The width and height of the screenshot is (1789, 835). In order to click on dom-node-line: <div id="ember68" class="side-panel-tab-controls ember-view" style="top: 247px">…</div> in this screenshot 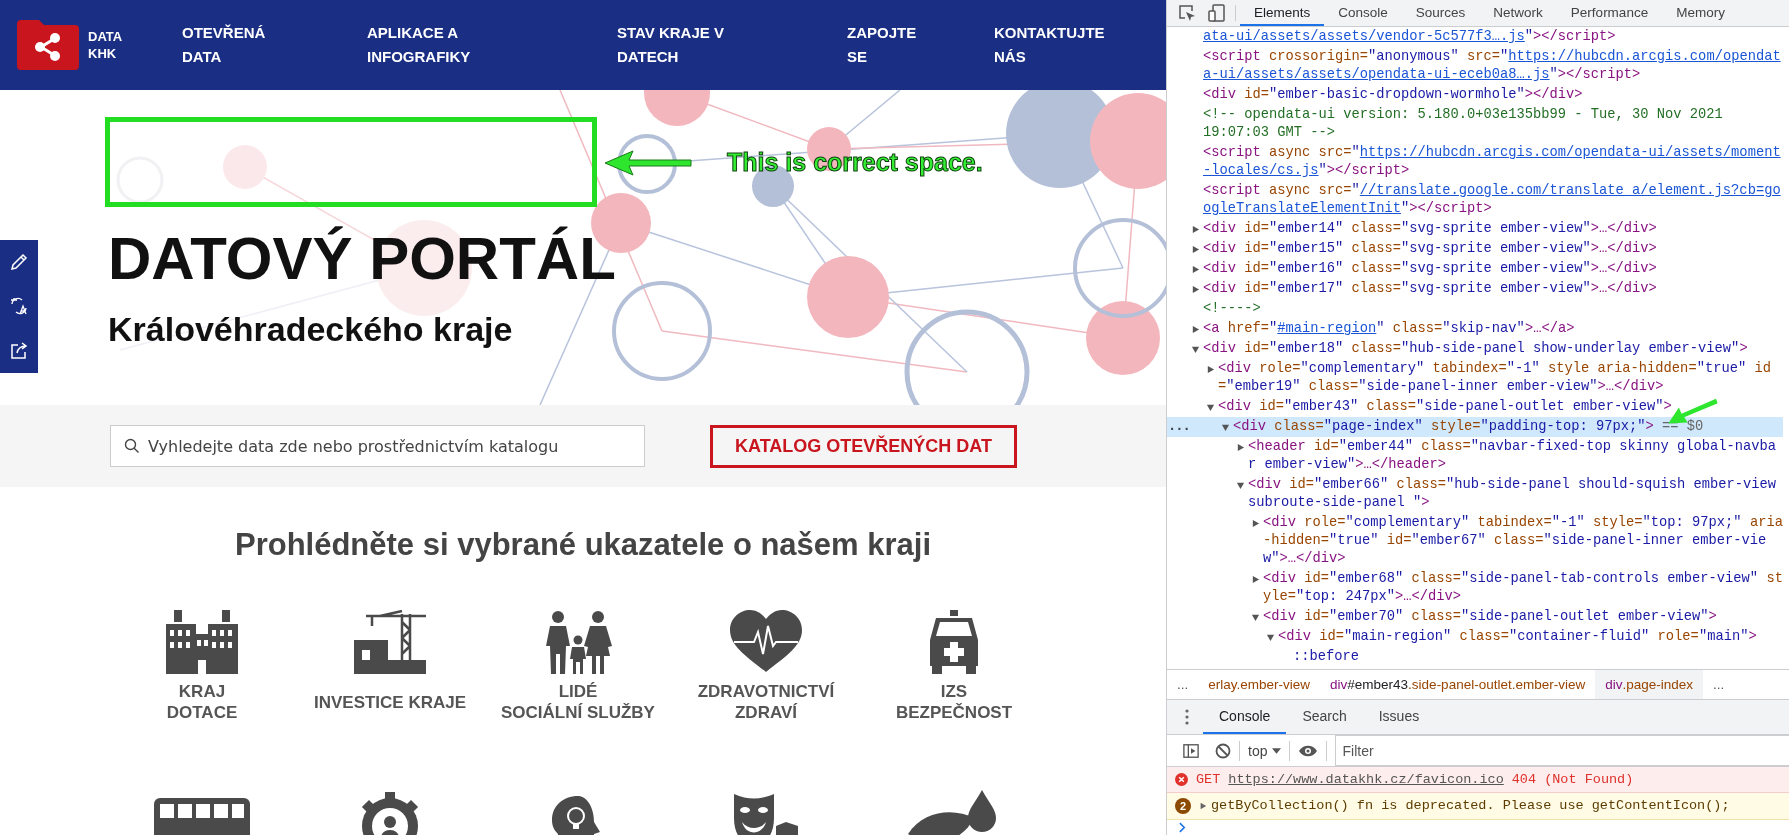, I will do `click(1475, 588)`.